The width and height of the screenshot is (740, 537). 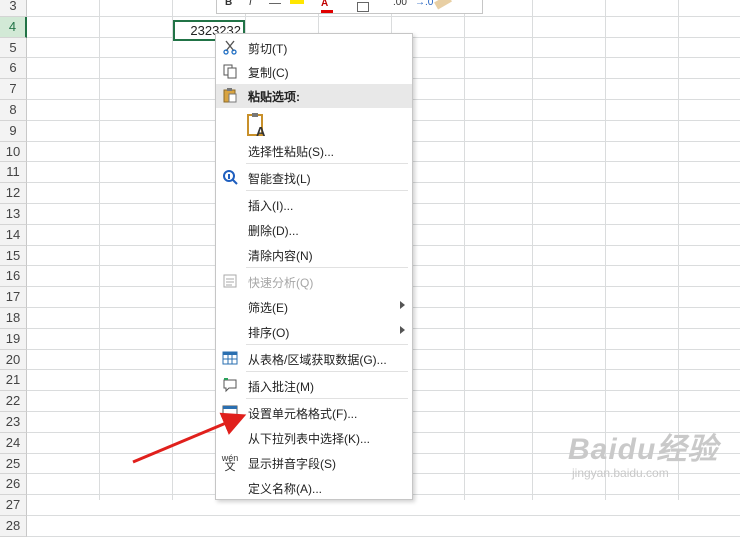 What do you see at coordinates (13, 526) in the screenshot?
I see `row-header: 28` at bounding box center [13, 526].